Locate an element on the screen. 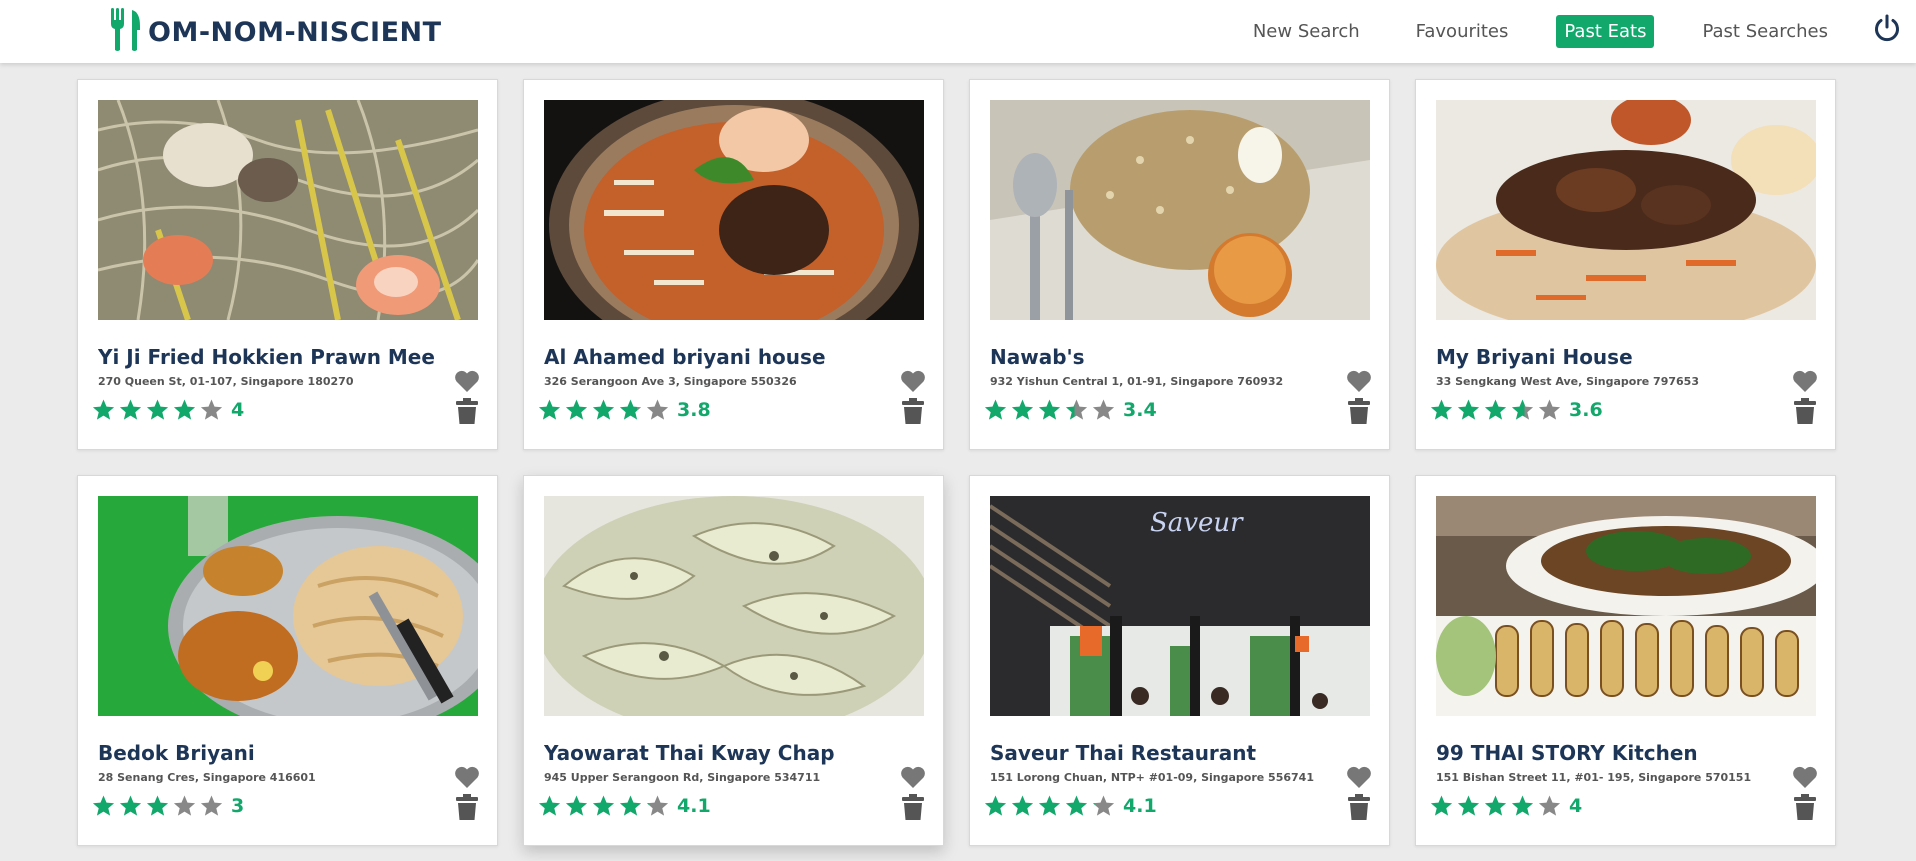 The height and width of the screenshot is (861, 1916). nav-new-search: New Search is located at coordinates (1306, 31).